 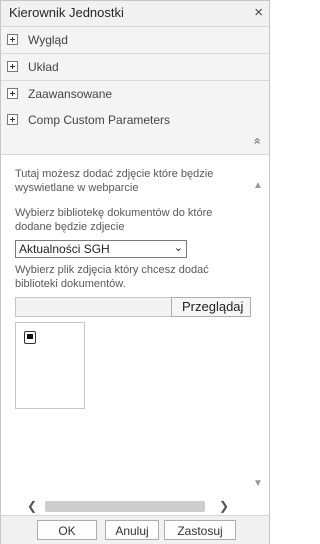 What do you see at coordinates (114, 174) in the screenshot?
I see `intro-line-1: Tutaj możesz dodać zdjęcie które będzie` at bounding box center [114, 174].